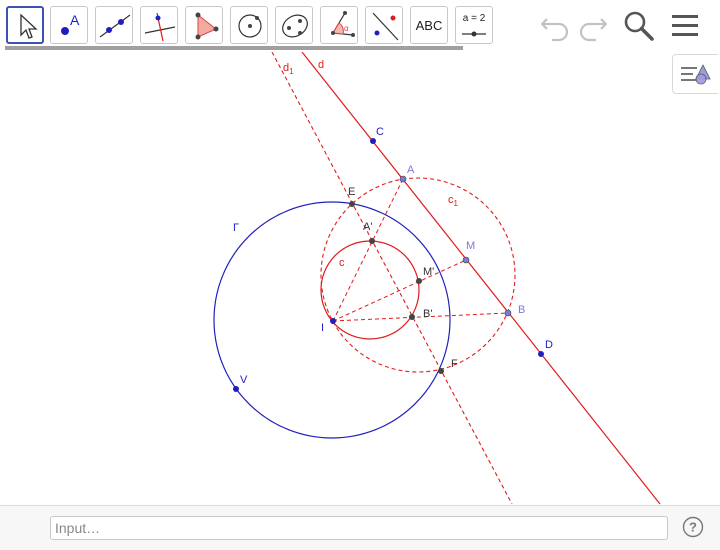 The width and height of the screenshot is (720, 550). Describe the element at coordinates (428, 272) in the screenshot. I see `label-point-M-prime: M'` at that location.